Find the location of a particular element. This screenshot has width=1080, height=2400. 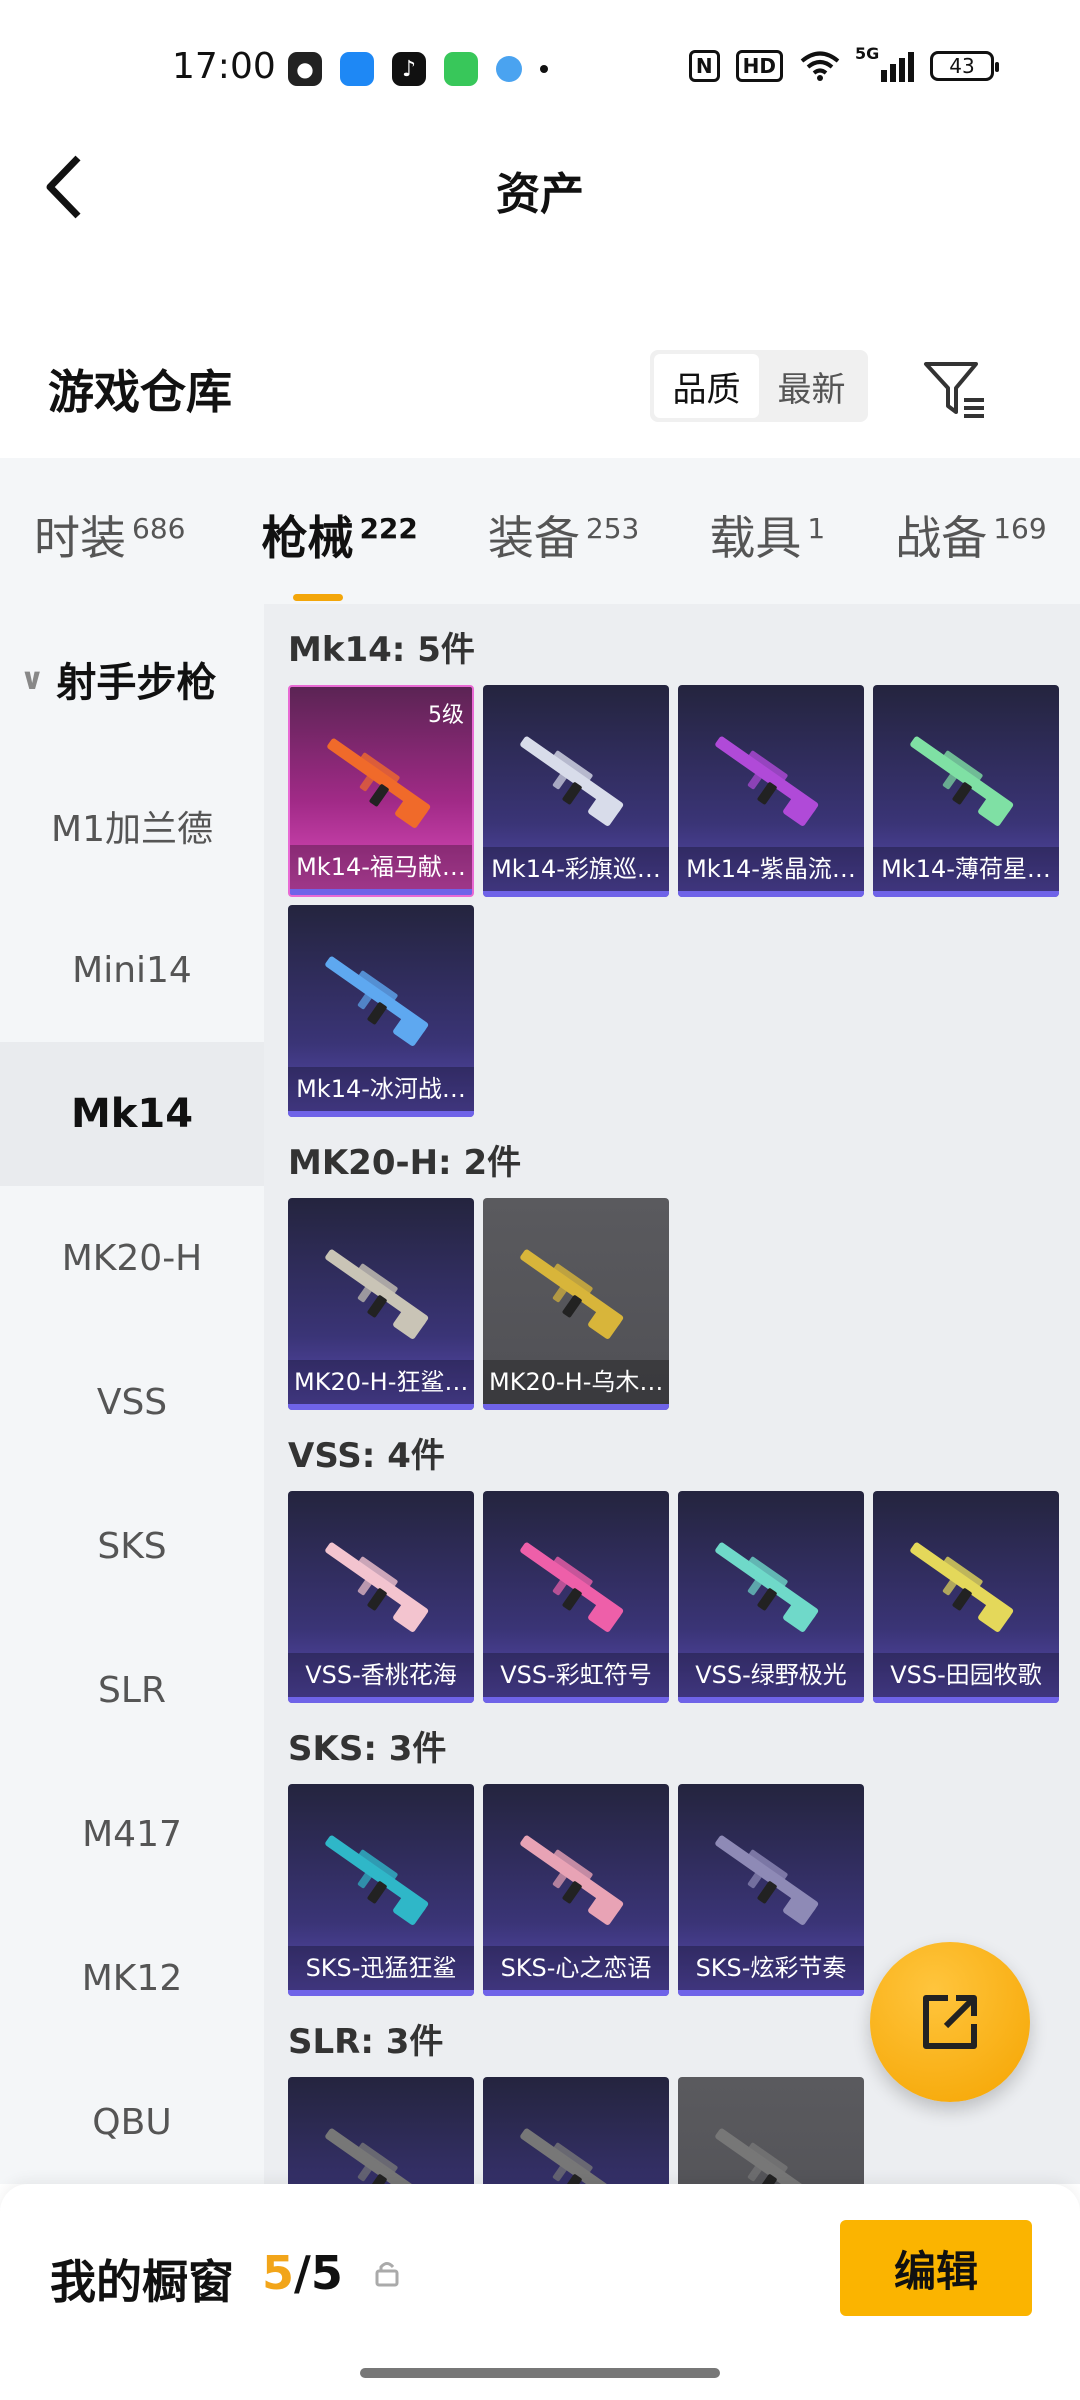

weapon-skin-card: VSS-香桃花海 is located at coordinates (381, 1597).